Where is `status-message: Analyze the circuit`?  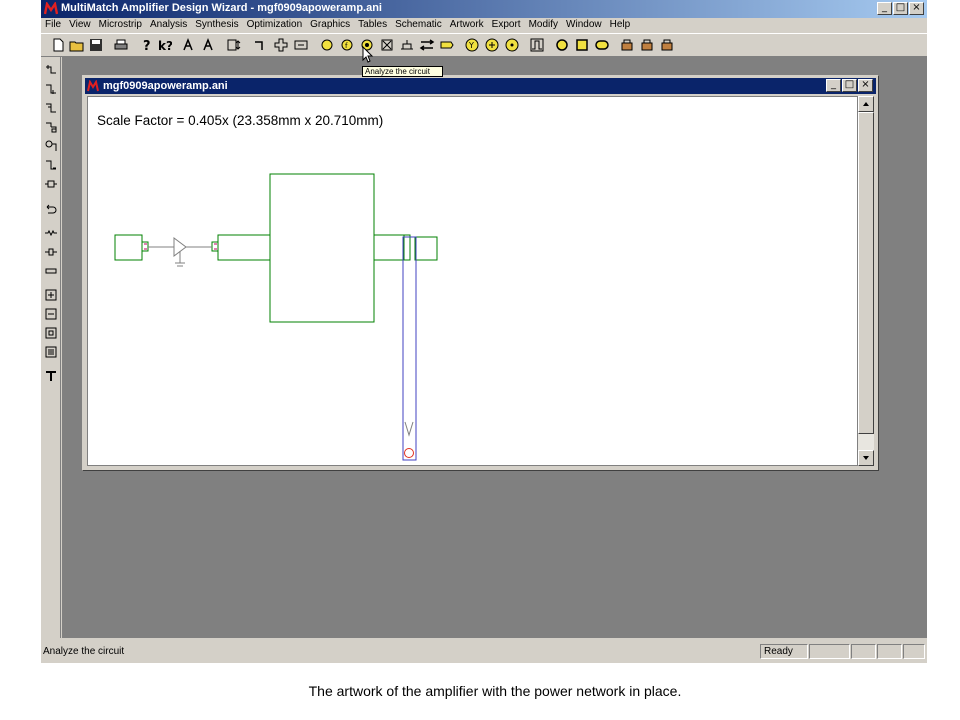
status-message: Analyze the circuit is located at coordinates (84, 651).